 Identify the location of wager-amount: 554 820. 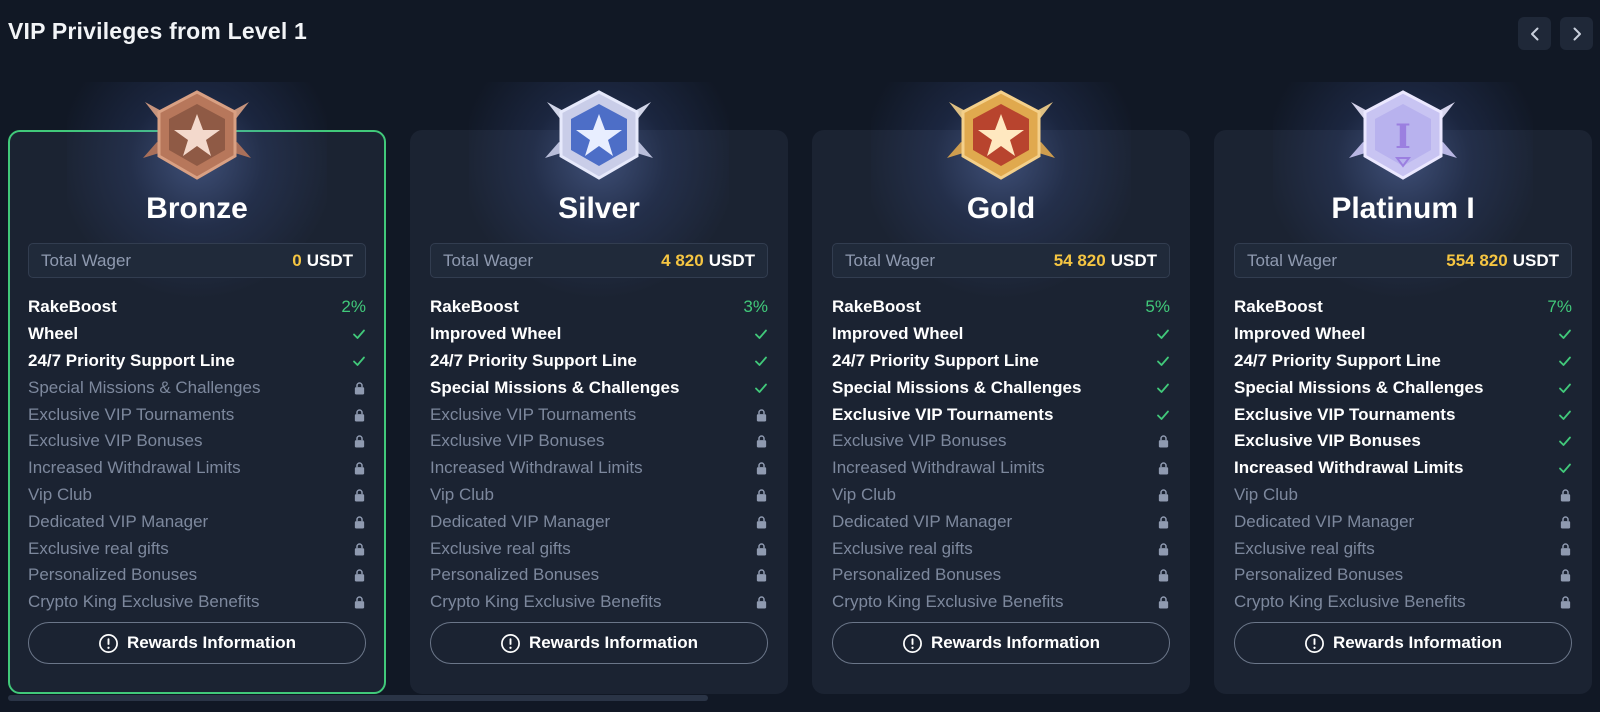
(1477, 260).